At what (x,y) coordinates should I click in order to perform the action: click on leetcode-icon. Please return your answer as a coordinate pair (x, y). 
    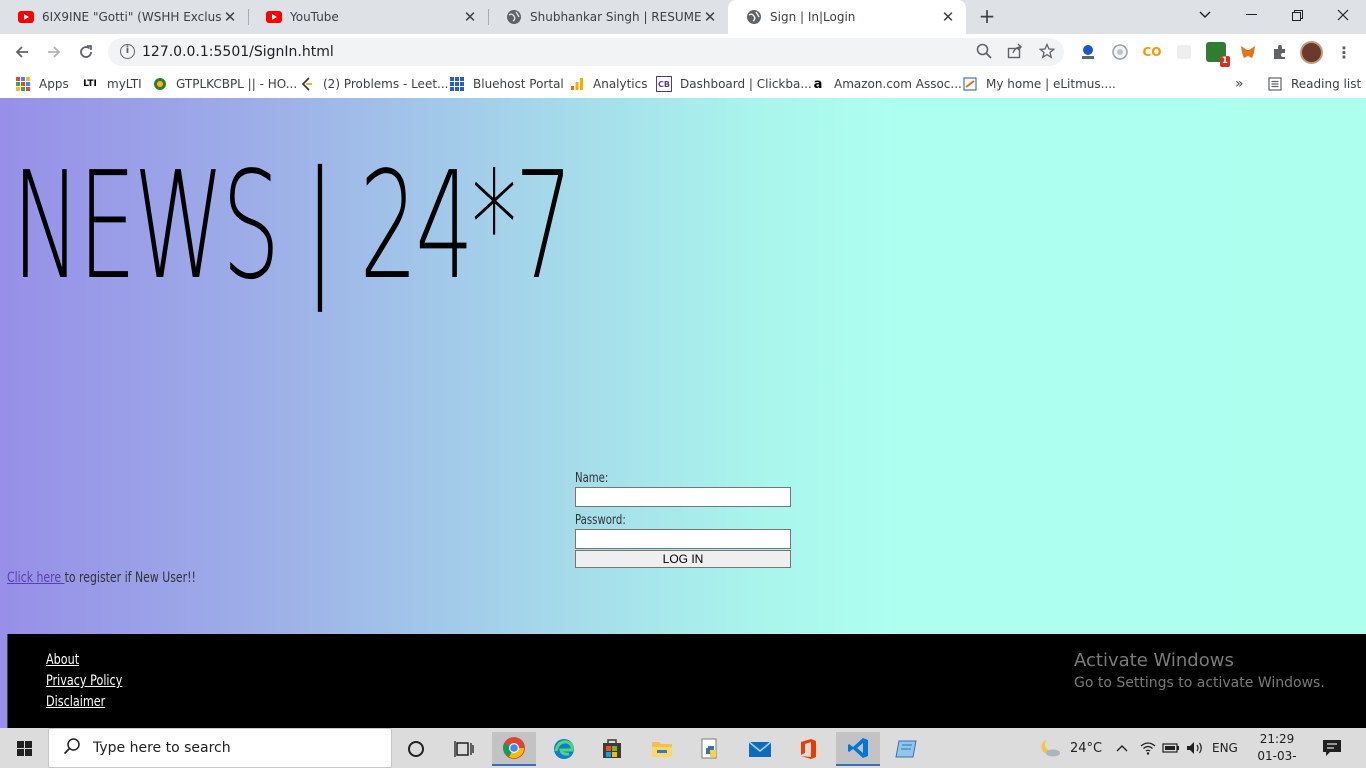
    Looking at the image, I should click on (307, 84).